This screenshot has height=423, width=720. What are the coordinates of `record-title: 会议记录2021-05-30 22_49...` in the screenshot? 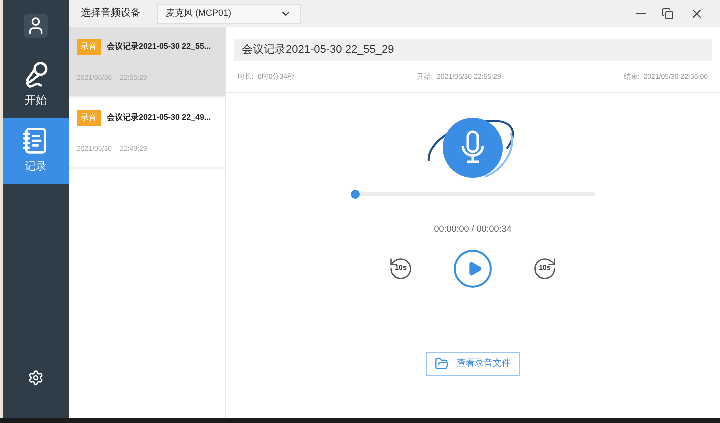 It's located at (159, 118).